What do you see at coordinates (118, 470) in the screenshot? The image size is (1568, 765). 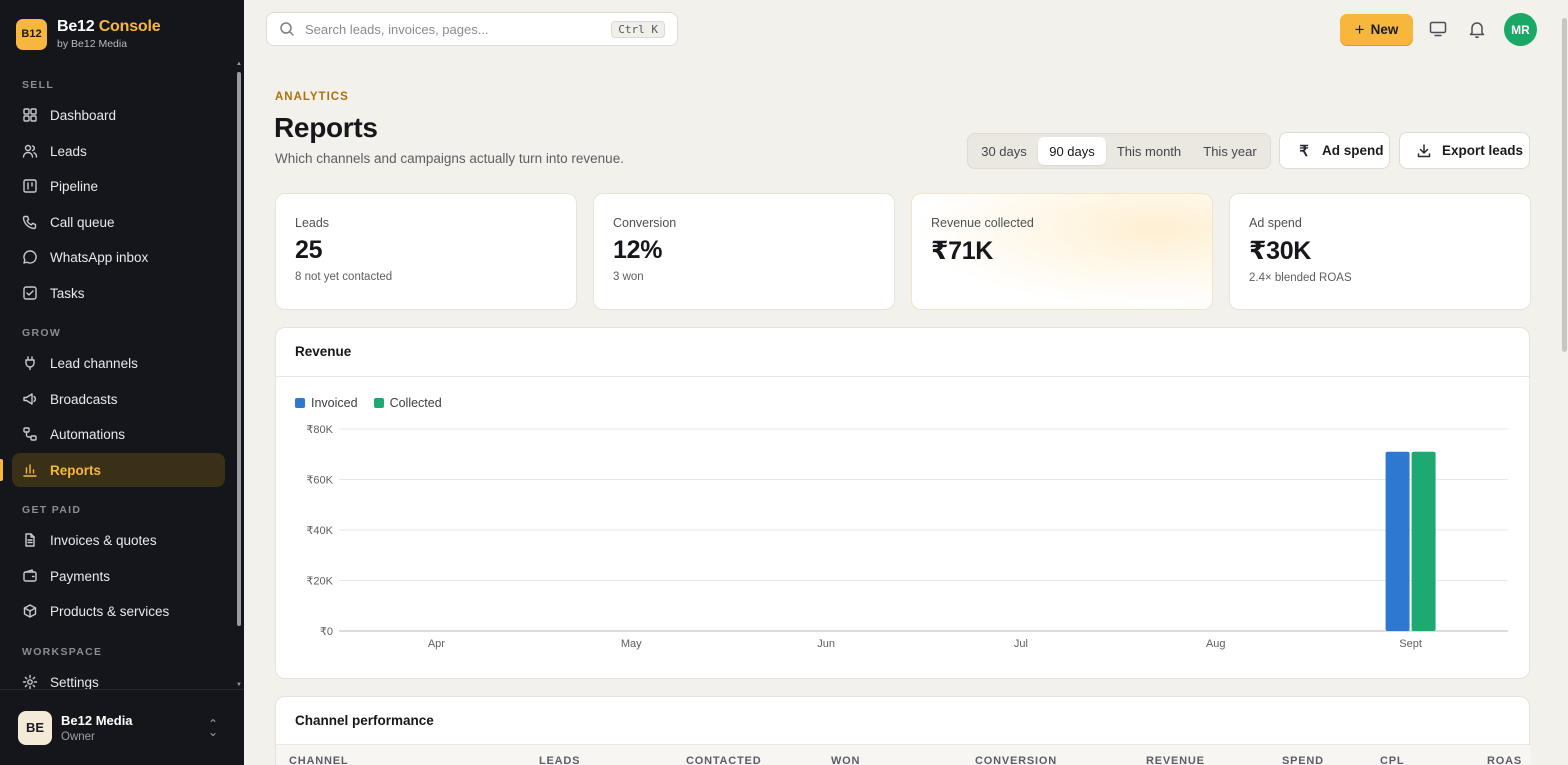 I see `sidebar-item-reports: Reports` at bounding box center [118, 470].